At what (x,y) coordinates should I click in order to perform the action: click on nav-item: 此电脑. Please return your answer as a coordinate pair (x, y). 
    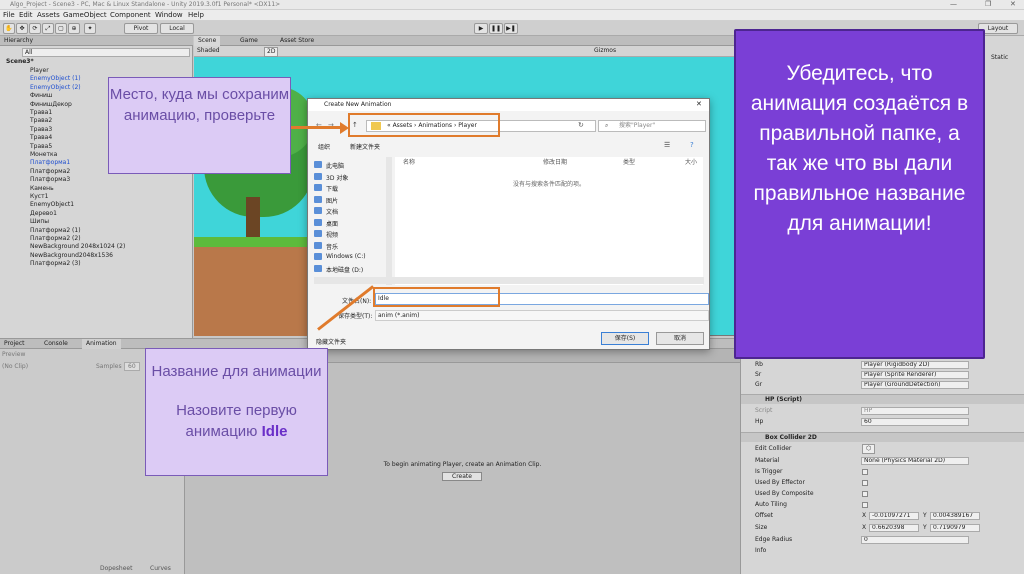
    Looking at the image, I should click on (335, 165).